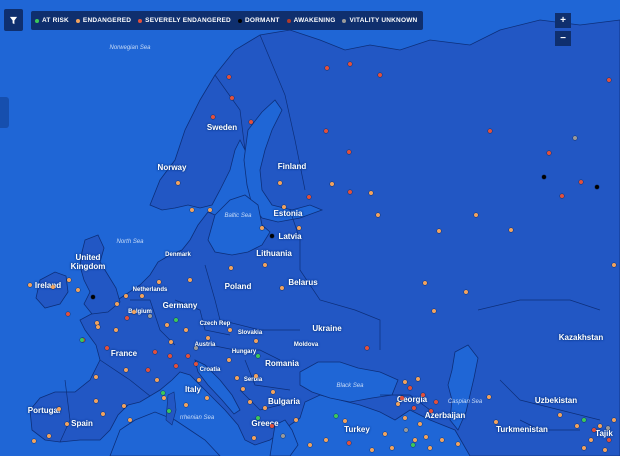  Describe the element at coordinates (4, 112) in the screenshot. I see `side-panel-toggle` at that location.